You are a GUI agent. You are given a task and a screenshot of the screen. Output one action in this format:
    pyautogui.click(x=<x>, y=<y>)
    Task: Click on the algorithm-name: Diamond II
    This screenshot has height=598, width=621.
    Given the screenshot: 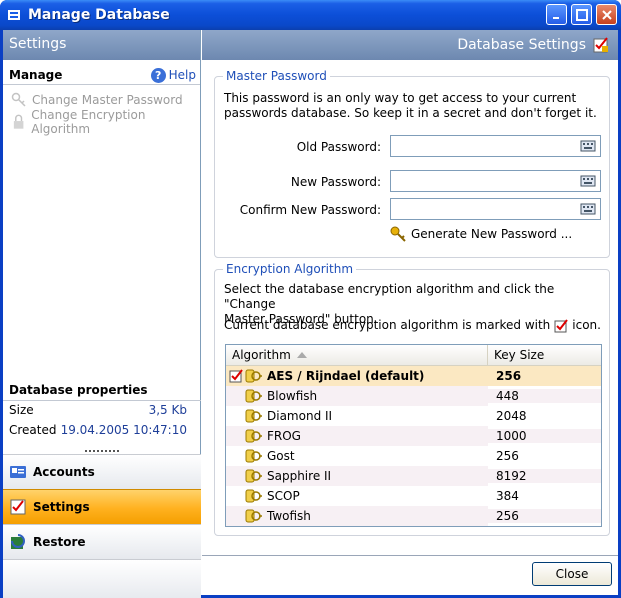 What is the action you would take?
    pyautogui.click(x=300, y=416)
    